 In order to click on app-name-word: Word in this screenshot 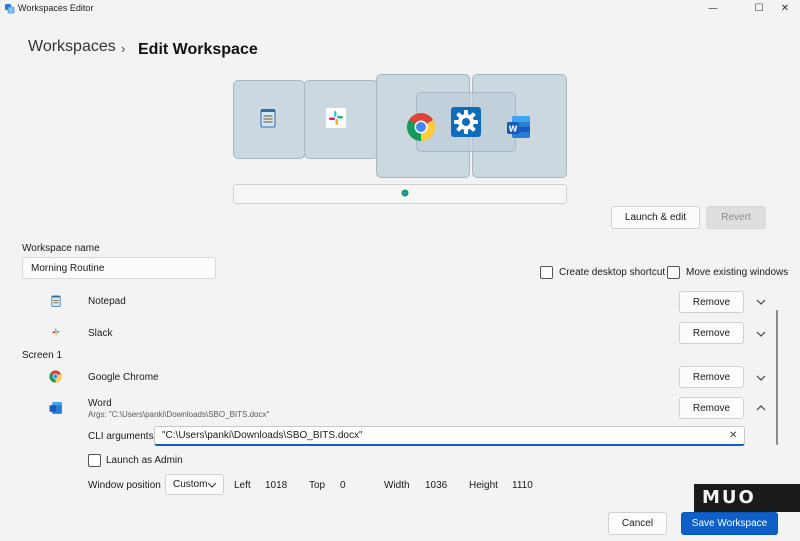, I will do `click(100, 403)`.